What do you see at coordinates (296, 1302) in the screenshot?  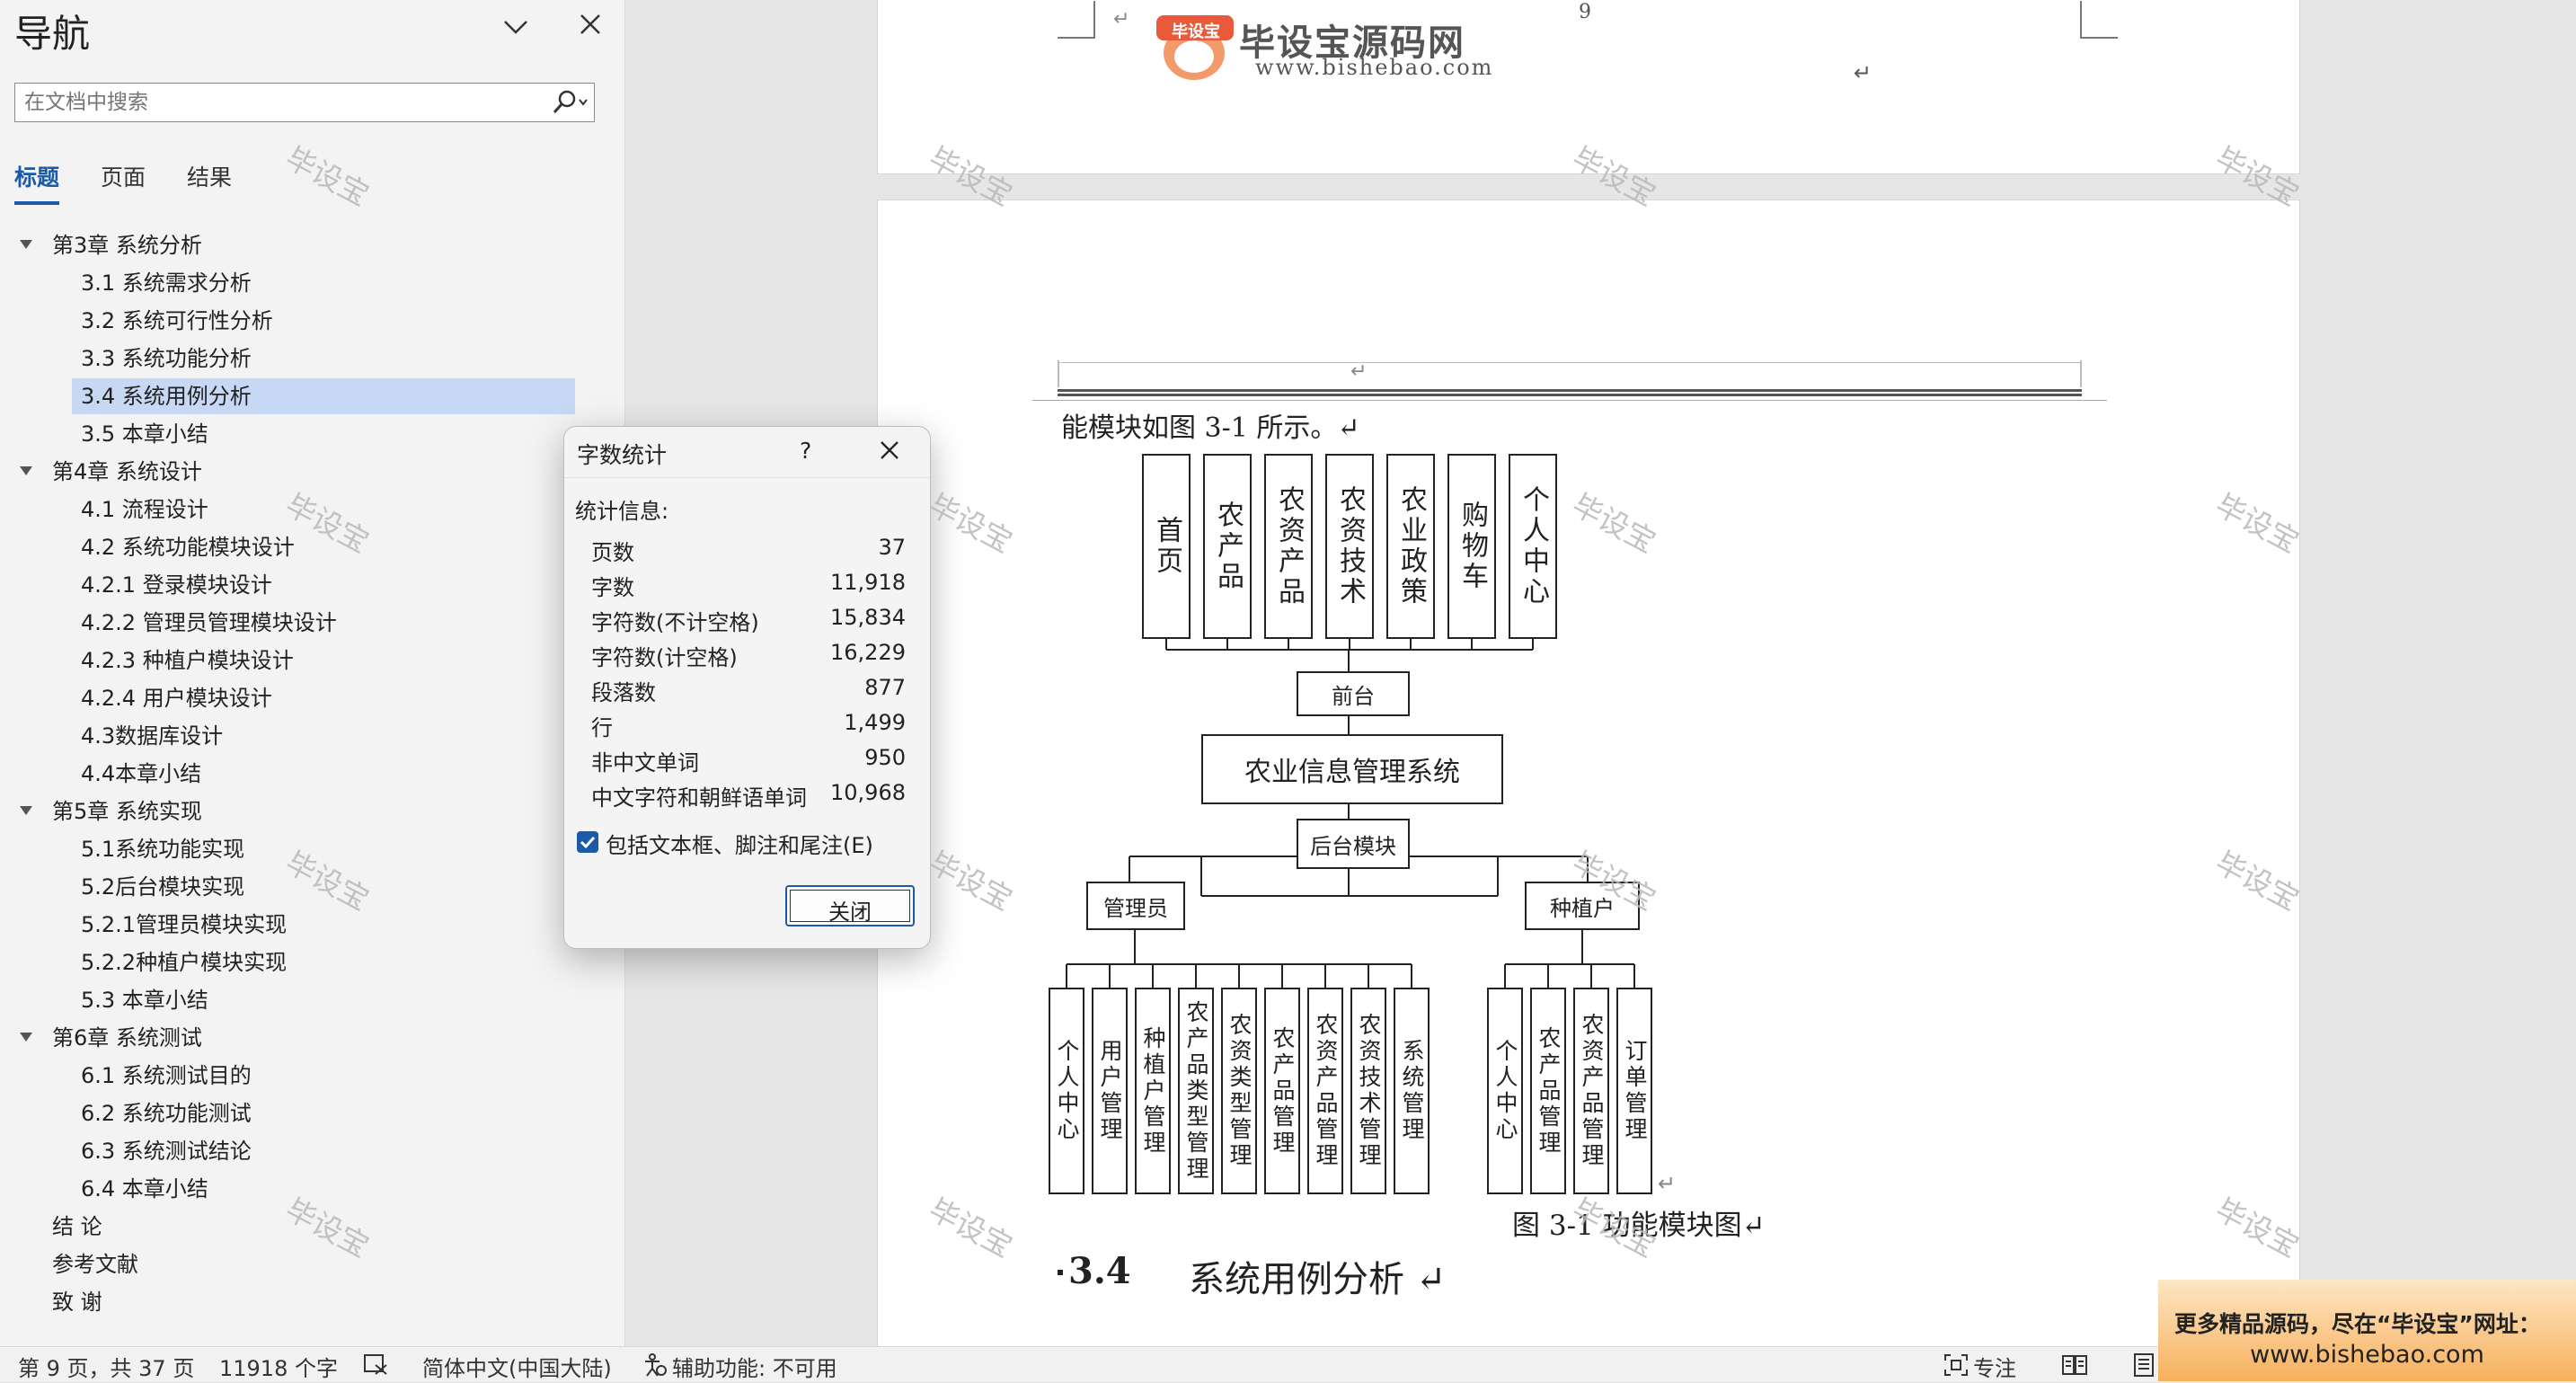 I see `heading-item: 致 谢` at bounding box center [296, 1302].